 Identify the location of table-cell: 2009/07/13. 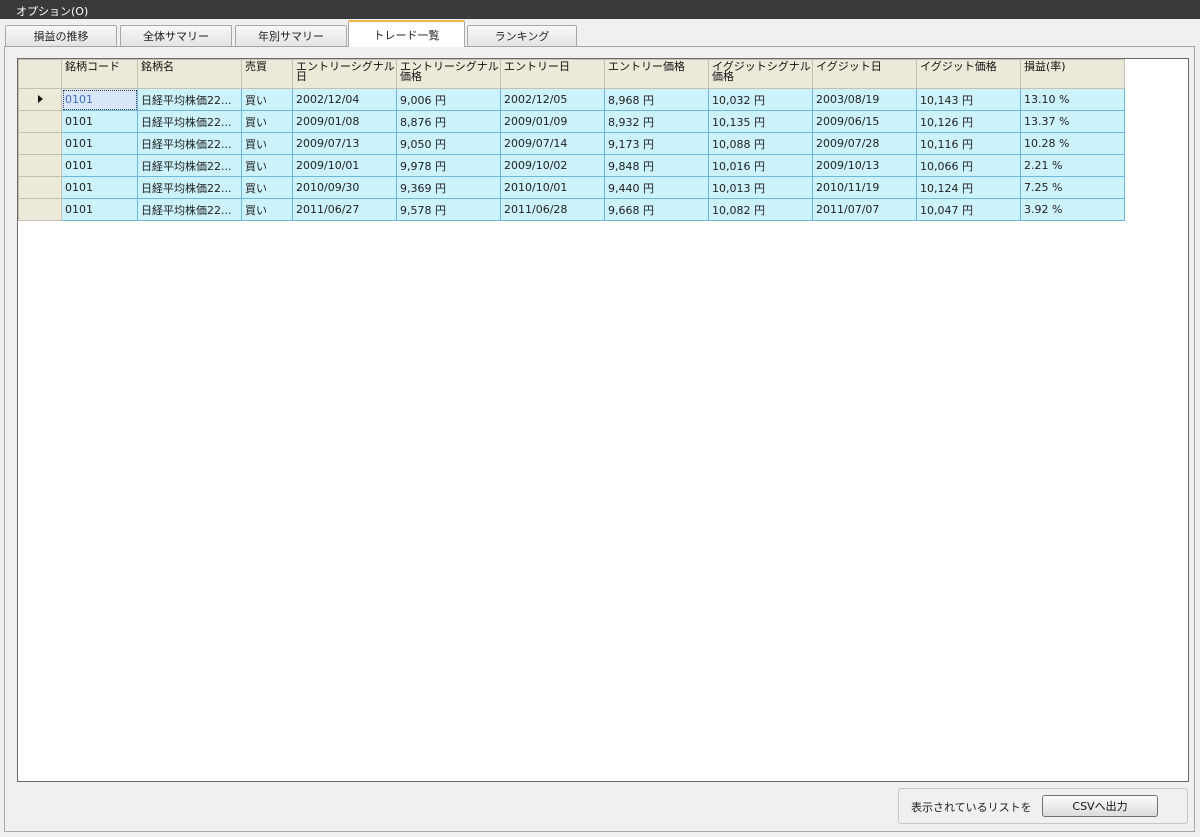
(344, 143).